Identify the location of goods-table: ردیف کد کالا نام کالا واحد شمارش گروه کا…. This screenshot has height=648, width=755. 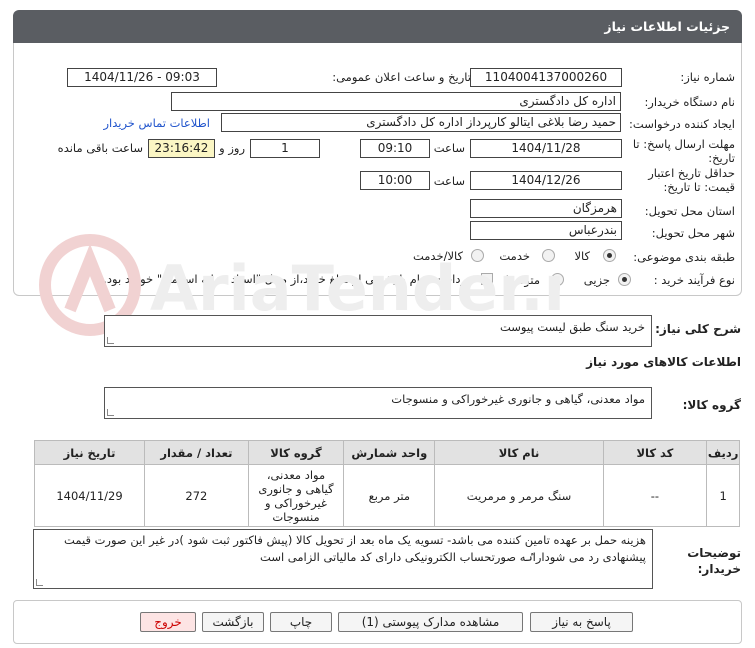
(386, 483).